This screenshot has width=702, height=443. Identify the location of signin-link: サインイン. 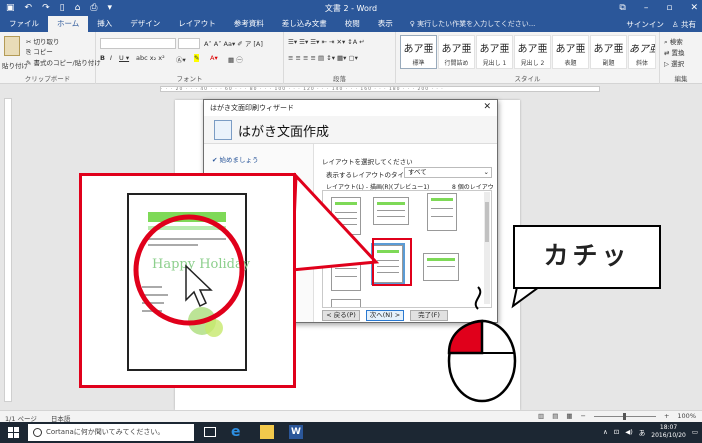
(645, 24).